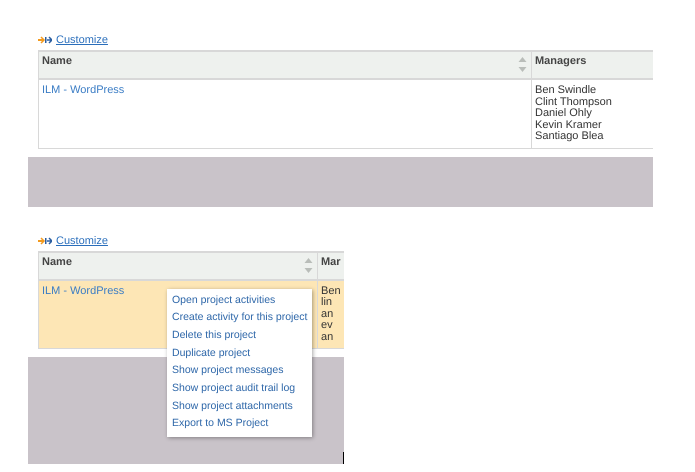 This screenshot has height=472, width=695. What do you see at coordinates (560, 61) in the screenshot?
I see `column-title: Managers` at bounding box center [560, 61].